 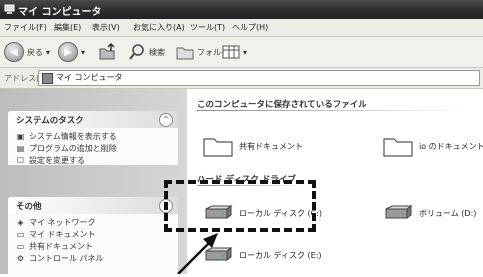 I want to click on back-arrow-icon: ◀, so click(x=14, y=52).